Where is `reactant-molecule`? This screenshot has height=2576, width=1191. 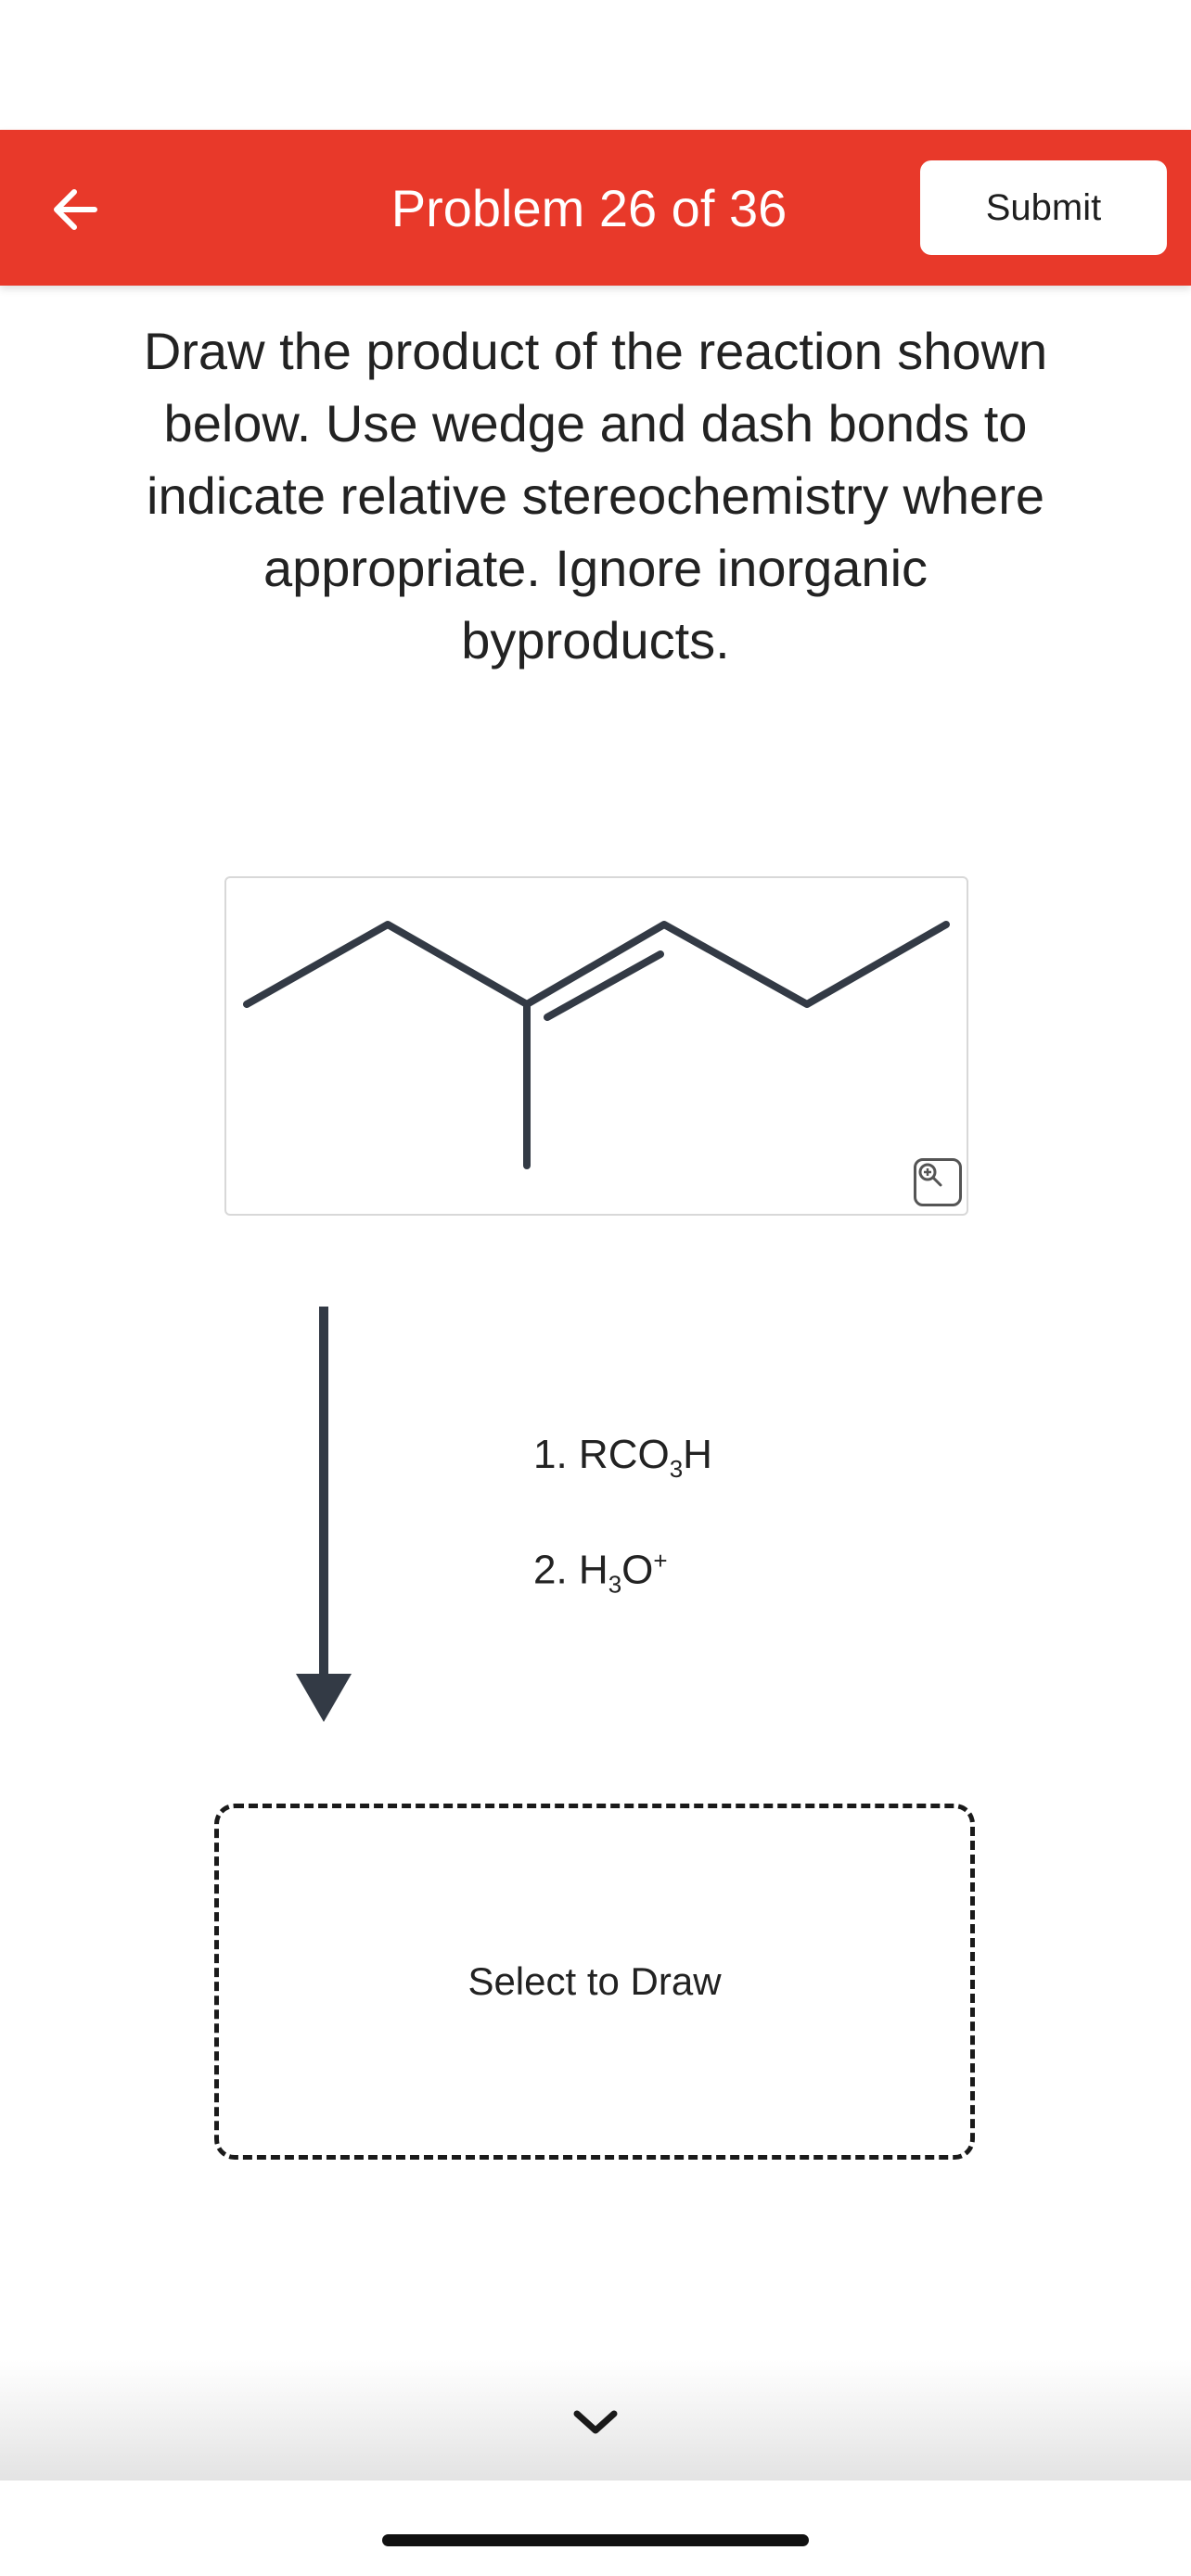
reactant-molecule is located at coordinates (597, 1045).